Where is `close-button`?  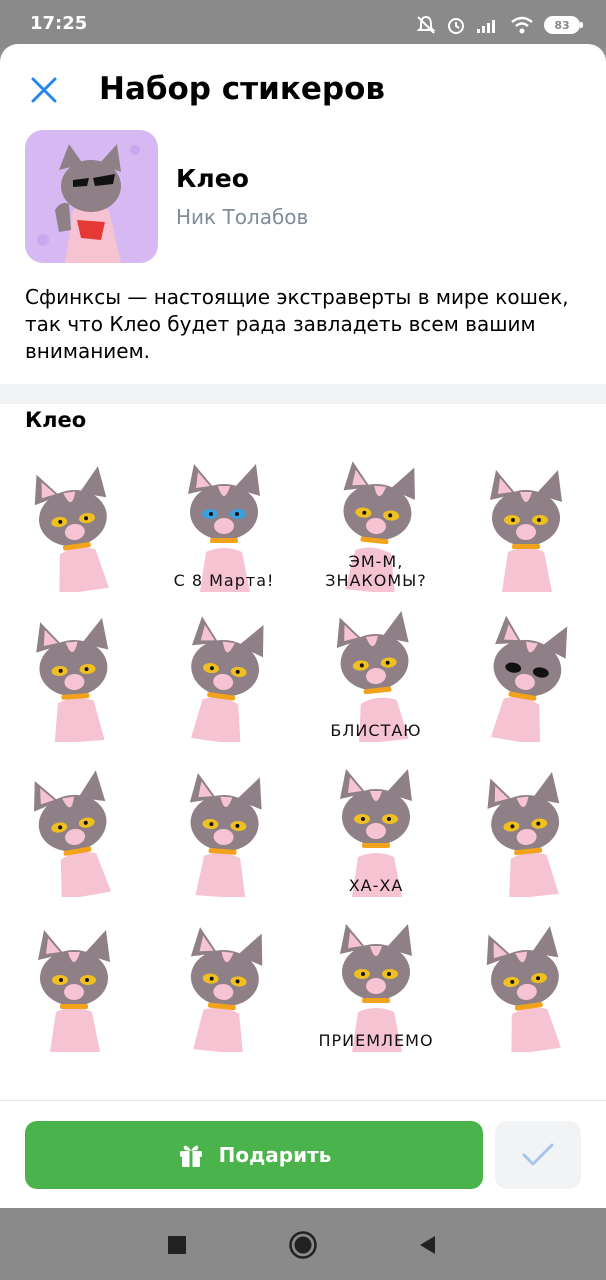 close-button is located at coordinates (44, 90).